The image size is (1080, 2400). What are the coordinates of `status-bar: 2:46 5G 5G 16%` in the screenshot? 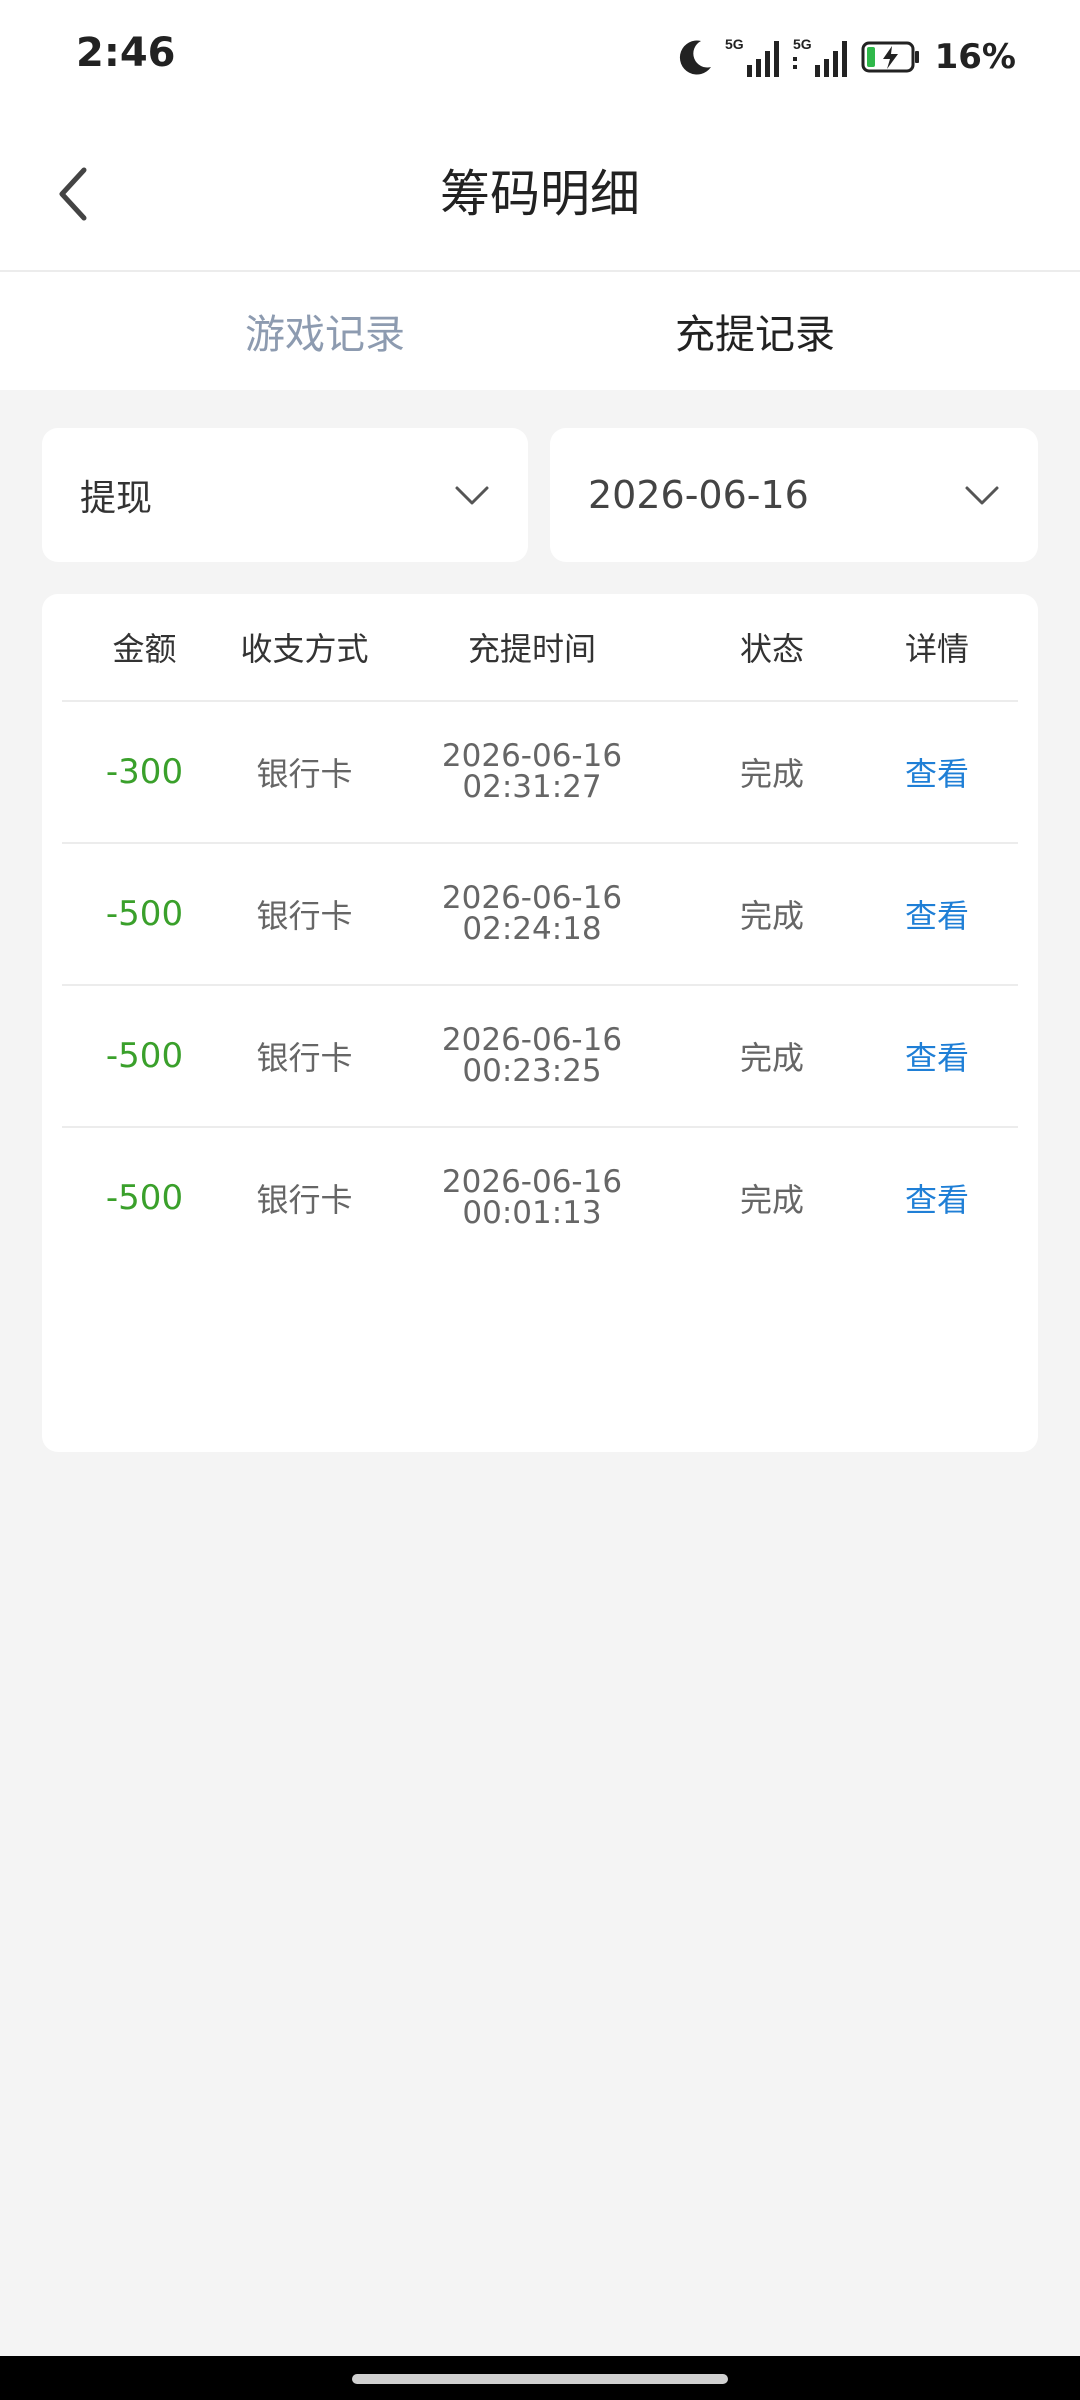 It's located at (540, 59).